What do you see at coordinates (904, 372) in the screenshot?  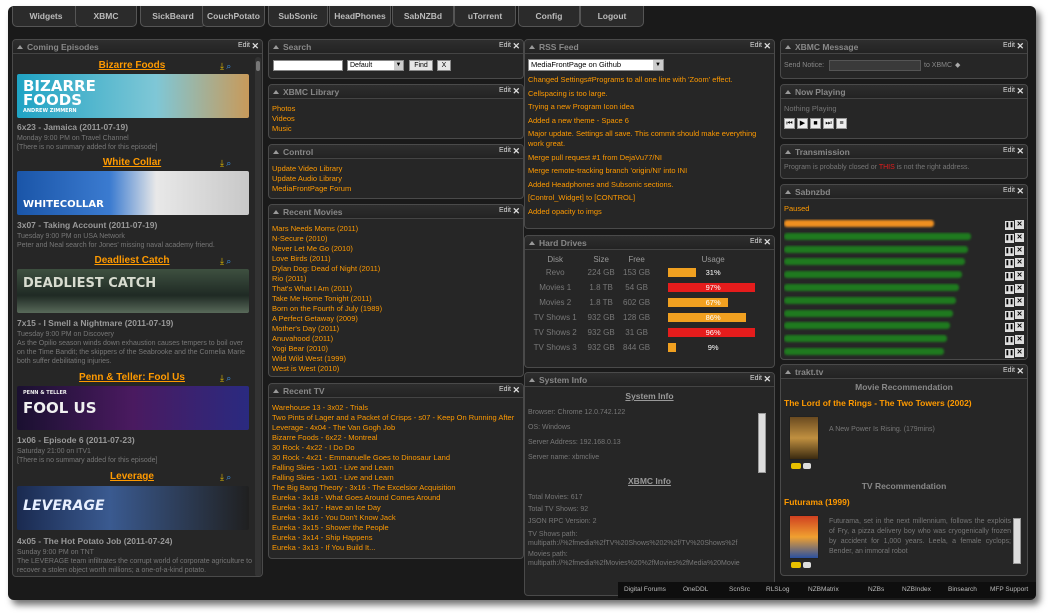 I see `panel-header: trakt.tv Edit ✕` at bounding box center [904, 372].